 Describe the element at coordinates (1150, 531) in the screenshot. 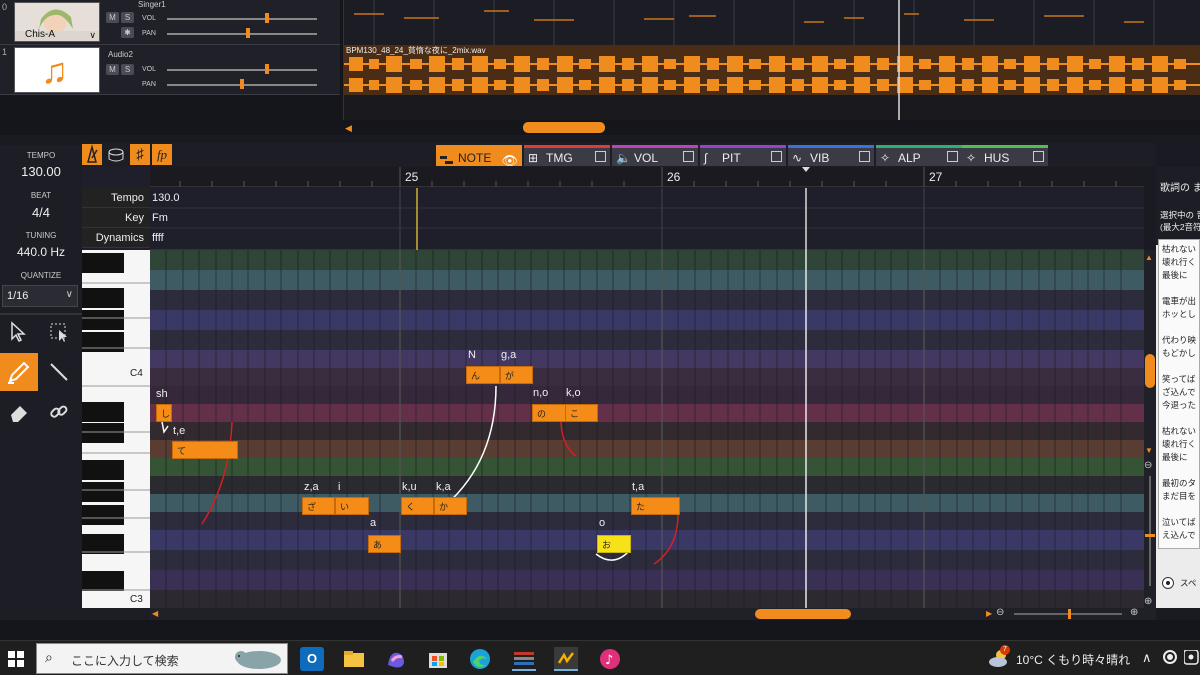

I see `vertical-zoom-slider` at that location.